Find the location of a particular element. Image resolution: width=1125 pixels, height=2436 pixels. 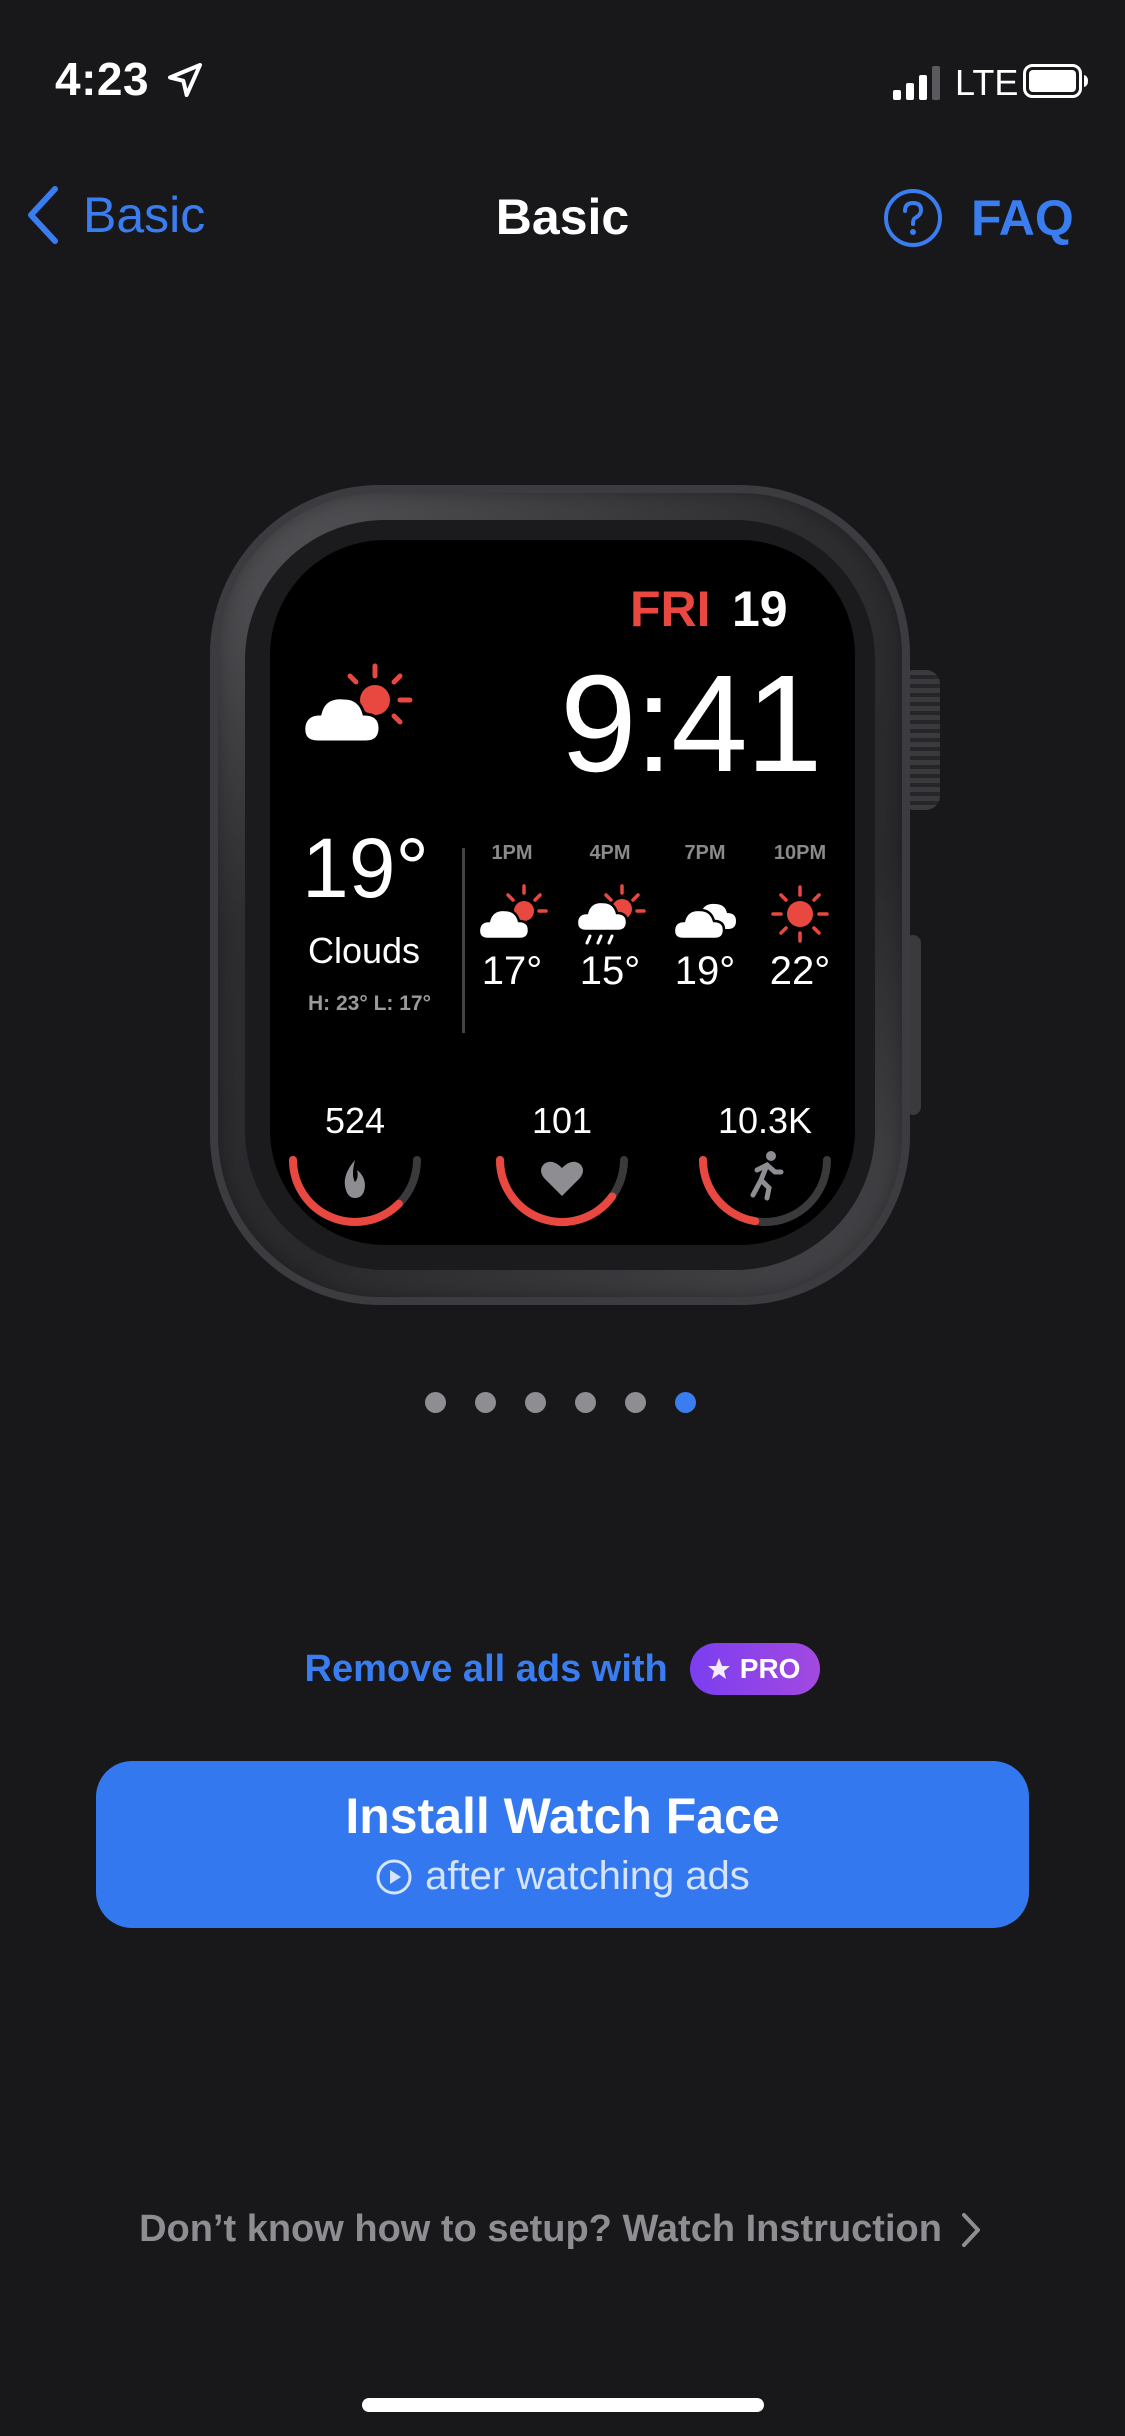

pro-badge: PRO is located at coordinates (755, 1669).